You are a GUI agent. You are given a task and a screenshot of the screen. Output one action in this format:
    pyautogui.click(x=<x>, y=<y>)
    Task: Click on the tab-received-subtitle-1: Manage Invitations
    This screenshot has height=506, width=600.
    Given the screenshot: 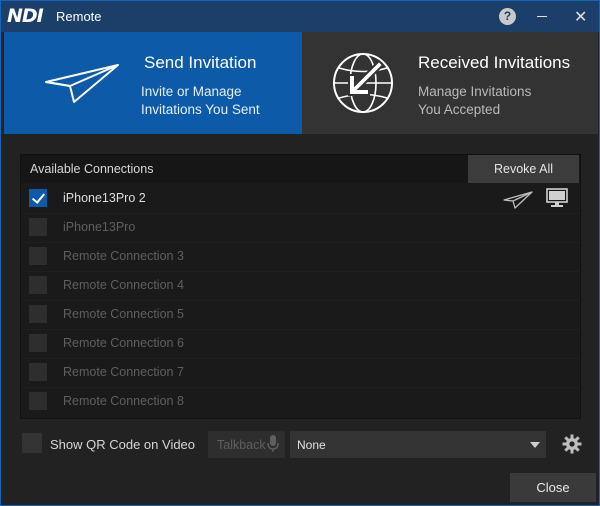 What is the action you would take?
    pyautogui.click(x=475, y=91)
    